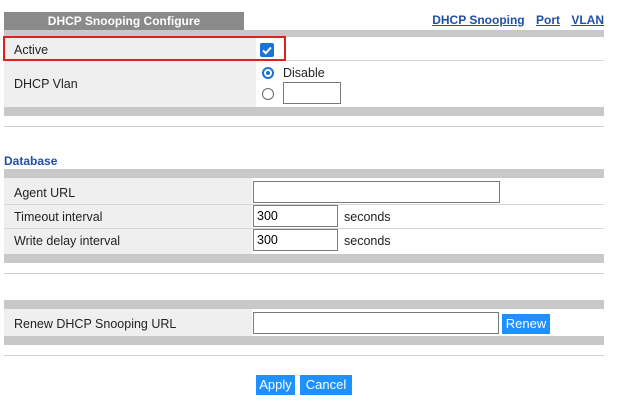  Describe the element at coordinates (295, 240) in the screenshot. I see `write-delay-input` at that location.